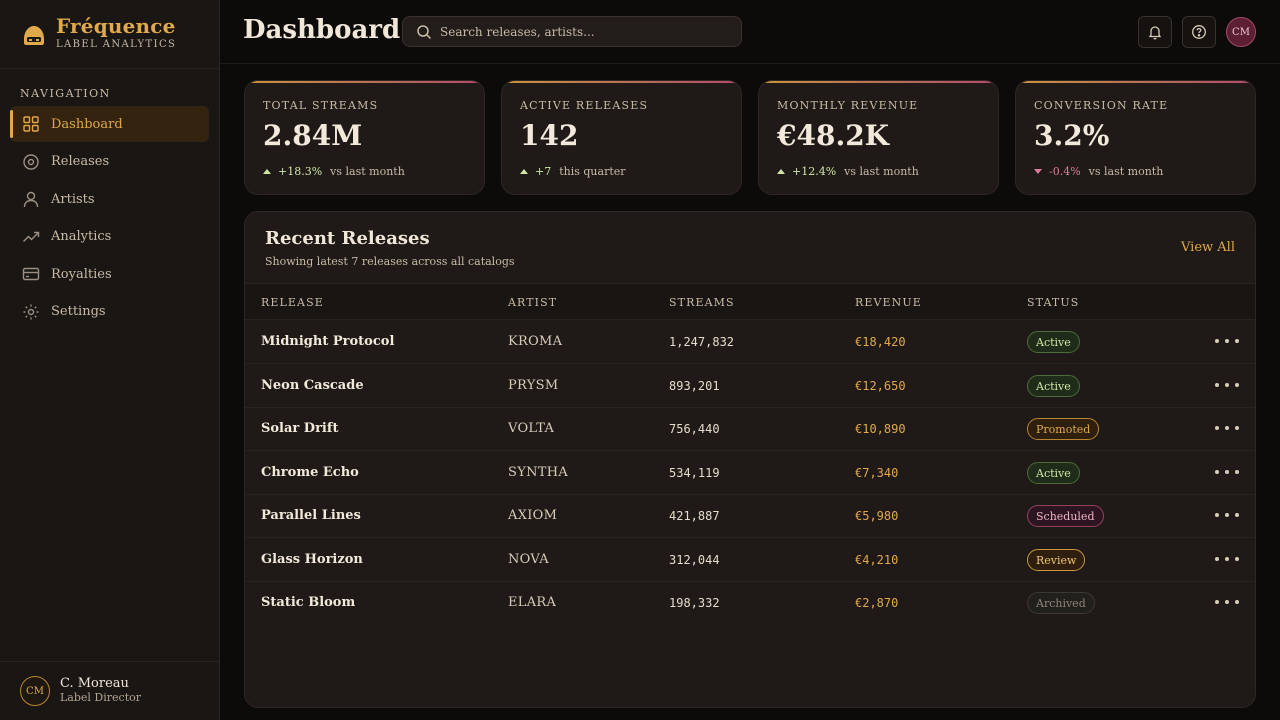 This screenshot has width=1280, height=720. What do you see at coordinates (880, 429) in the screenshot?
I see `revenue-amount: €10,890` at bounding box center [880, 429].